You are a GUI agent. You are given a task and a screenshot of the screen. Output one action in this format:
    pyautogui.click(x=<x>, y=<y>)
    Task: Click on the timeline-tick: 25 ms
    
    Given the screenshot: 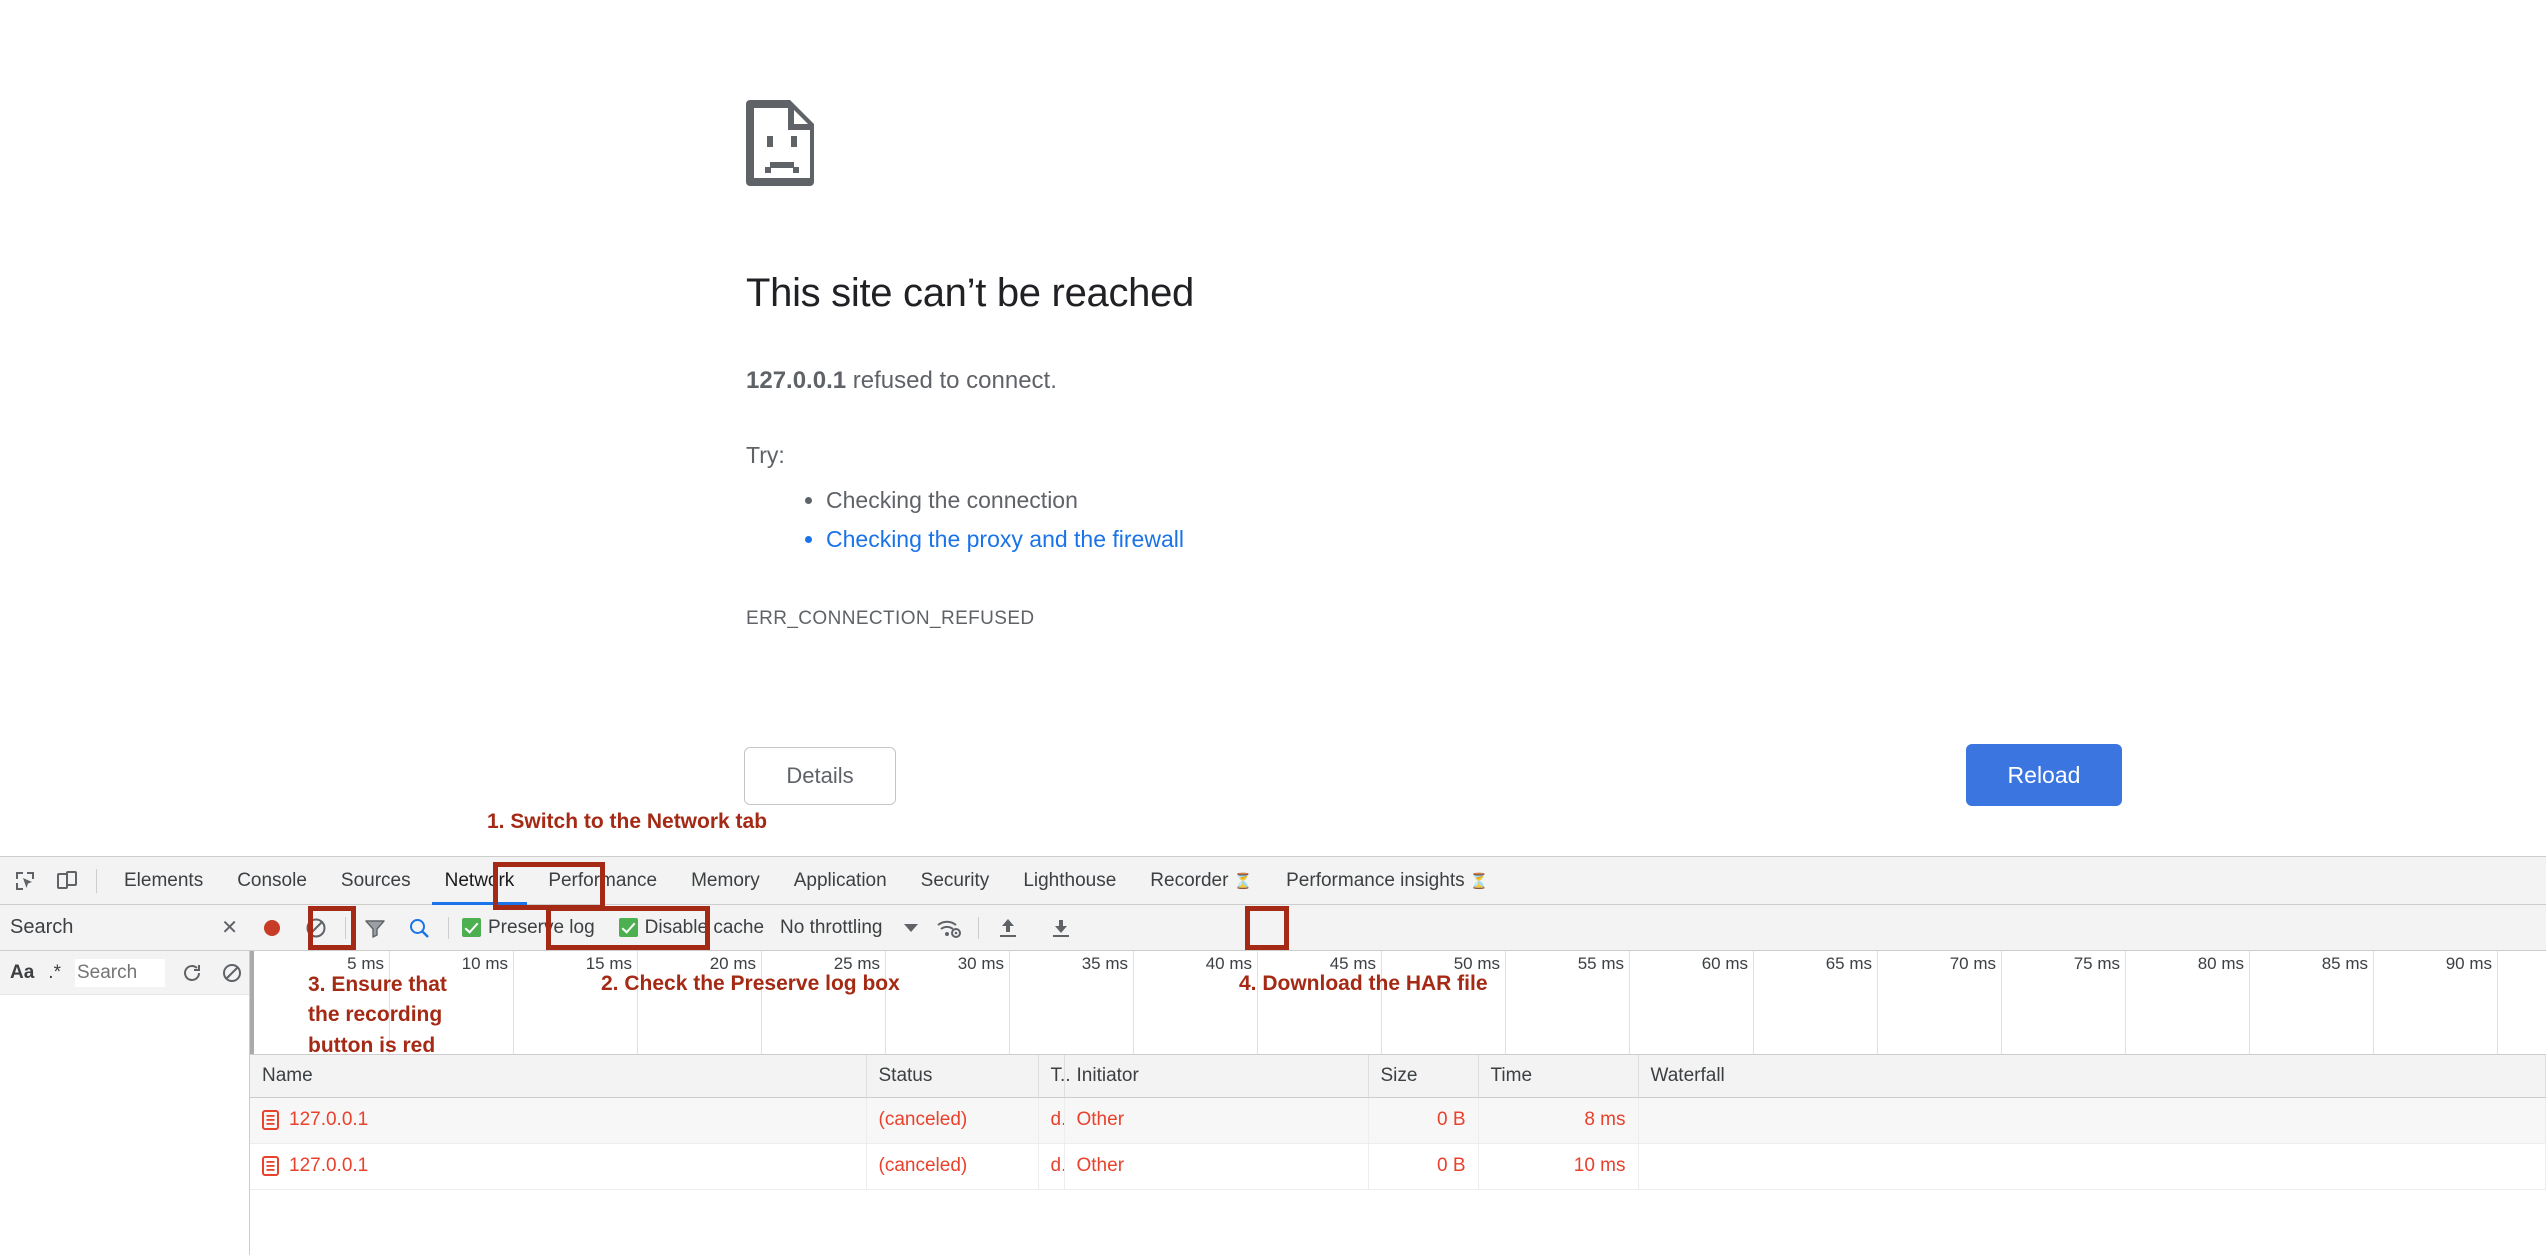 What is the action you would take?
    pyautogui.click(x=824, y=1002)
    